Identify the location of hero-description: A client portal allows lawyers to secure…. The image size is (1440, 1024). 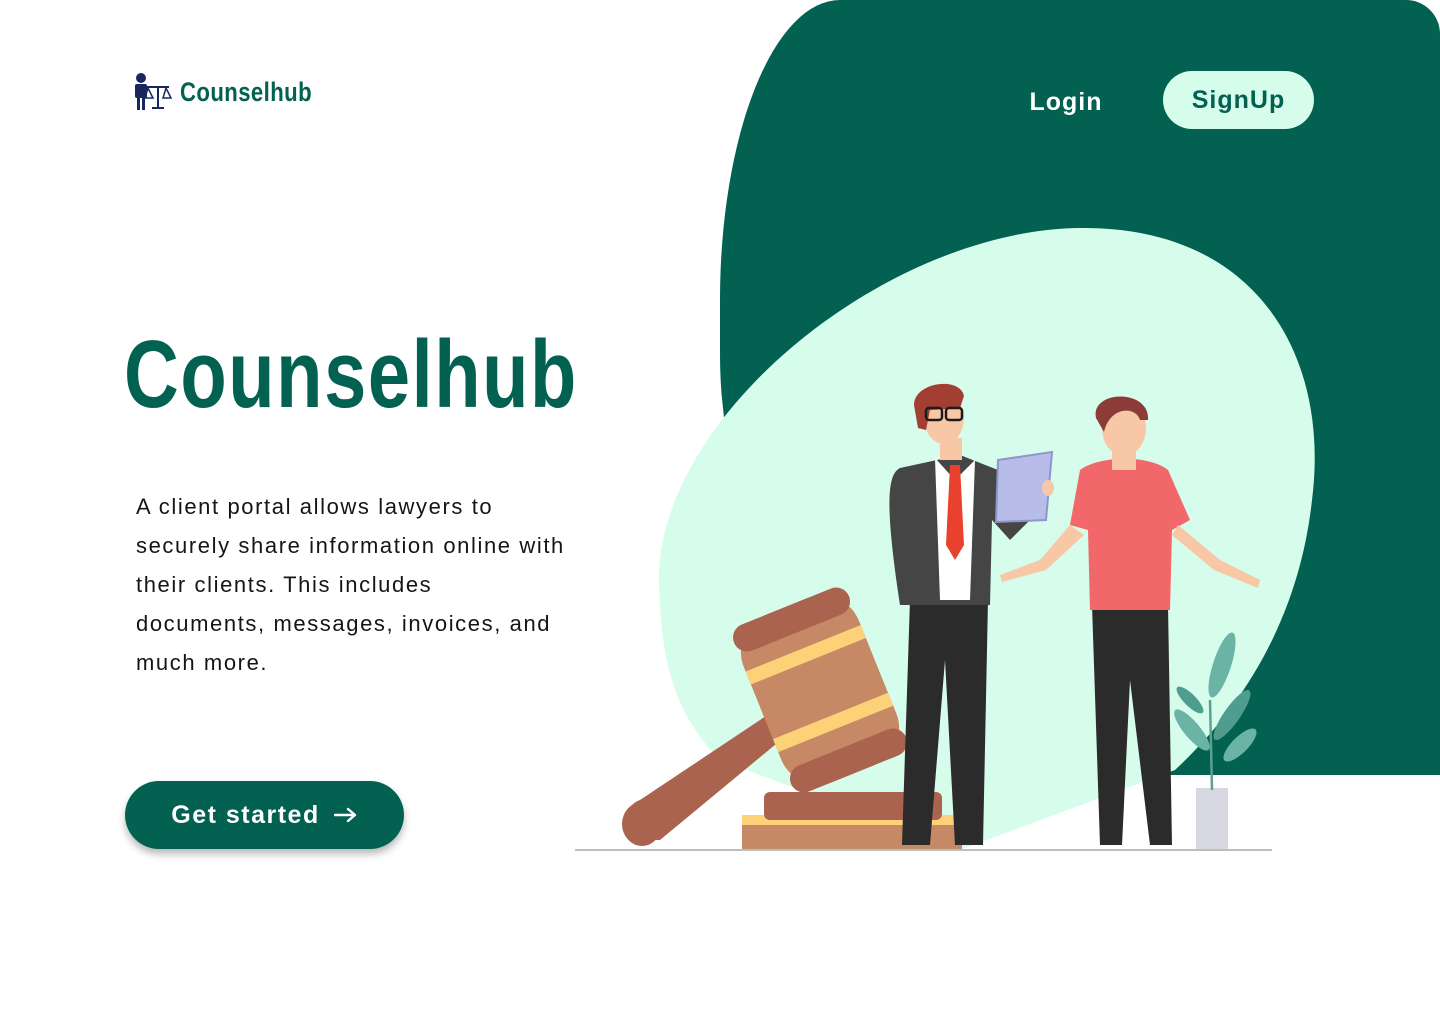
(350, 584).